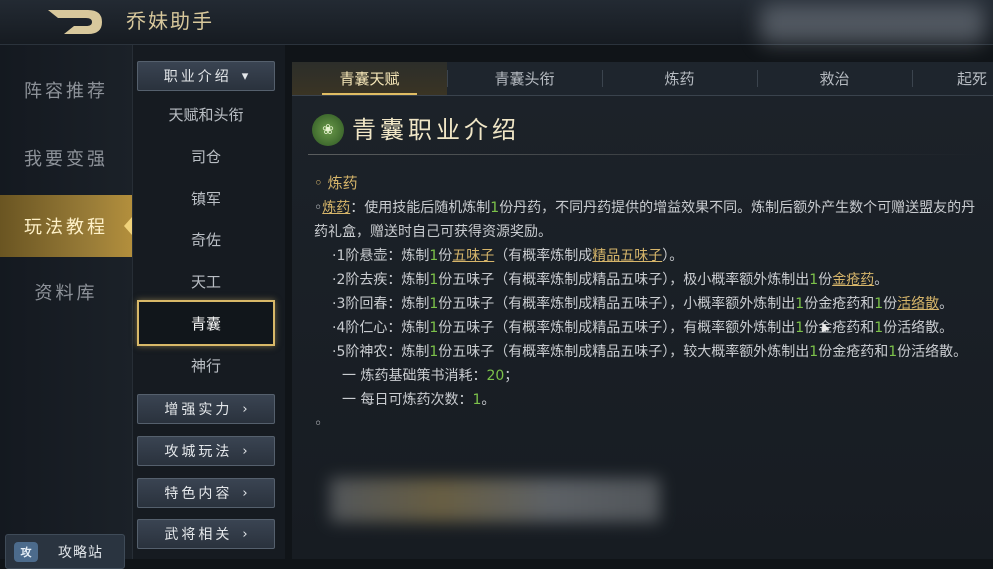  Describe the element at coordinates (617, 304) in the screenshot. I see `text: 份五味子（有概率炼制成精品五味子），小概率额外炼制出` at that location.